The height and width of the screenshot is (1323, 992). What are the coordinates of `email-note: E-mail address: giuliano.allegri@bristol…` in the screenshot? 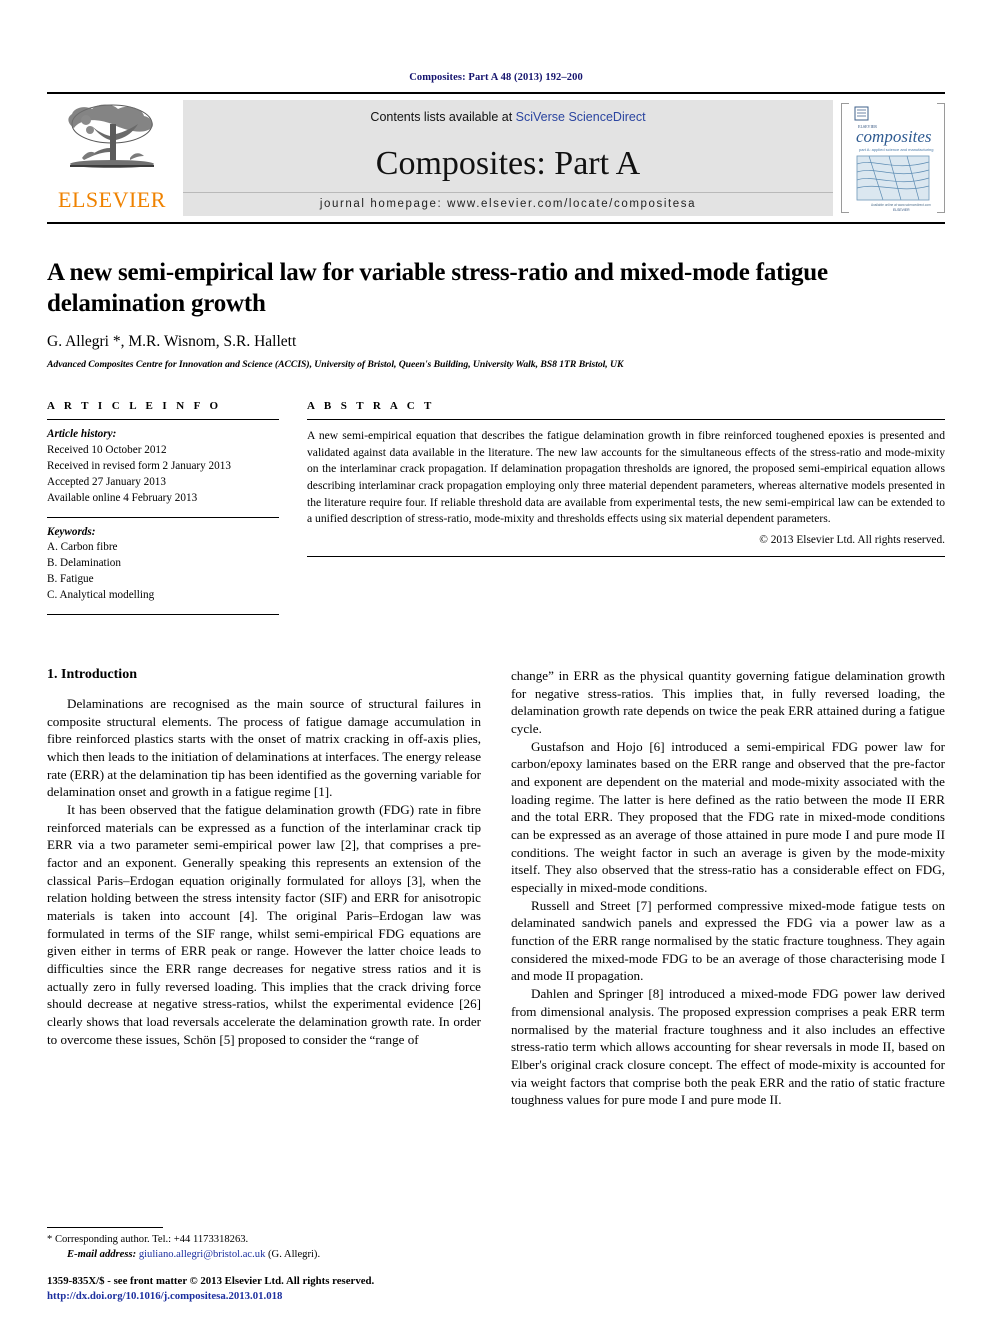 It's located at (264, 1255).